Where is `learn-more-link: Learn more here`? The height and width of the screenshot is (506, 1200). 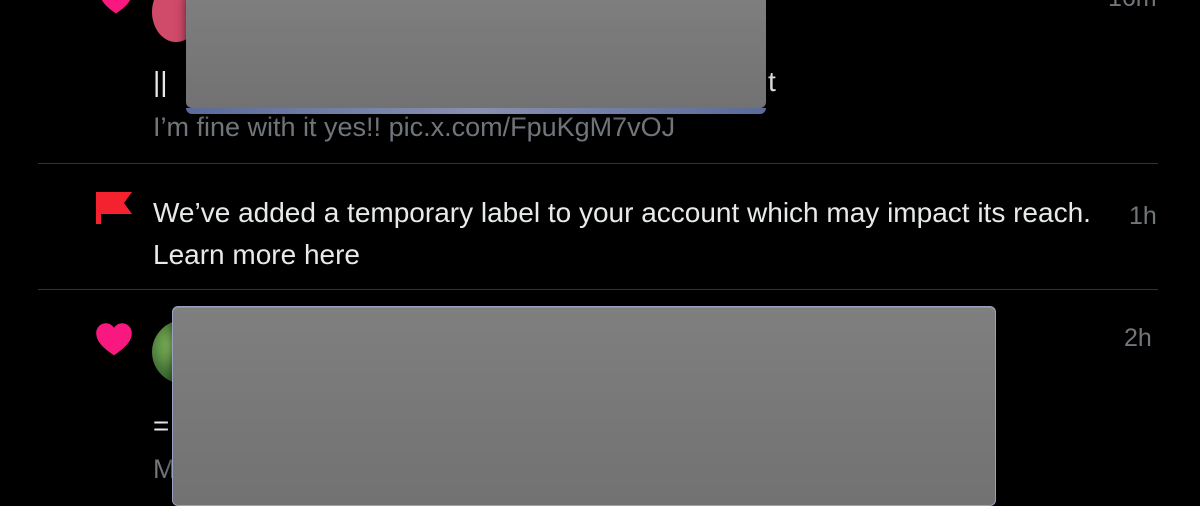
learn-more-link: Learn more here is located at coordinates (256, 254).